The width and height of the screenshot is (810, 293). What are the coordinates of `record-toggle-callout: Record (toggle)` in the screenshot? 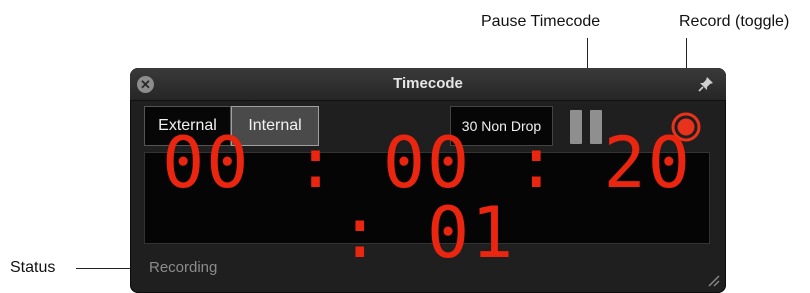 It's located at (734, 21).